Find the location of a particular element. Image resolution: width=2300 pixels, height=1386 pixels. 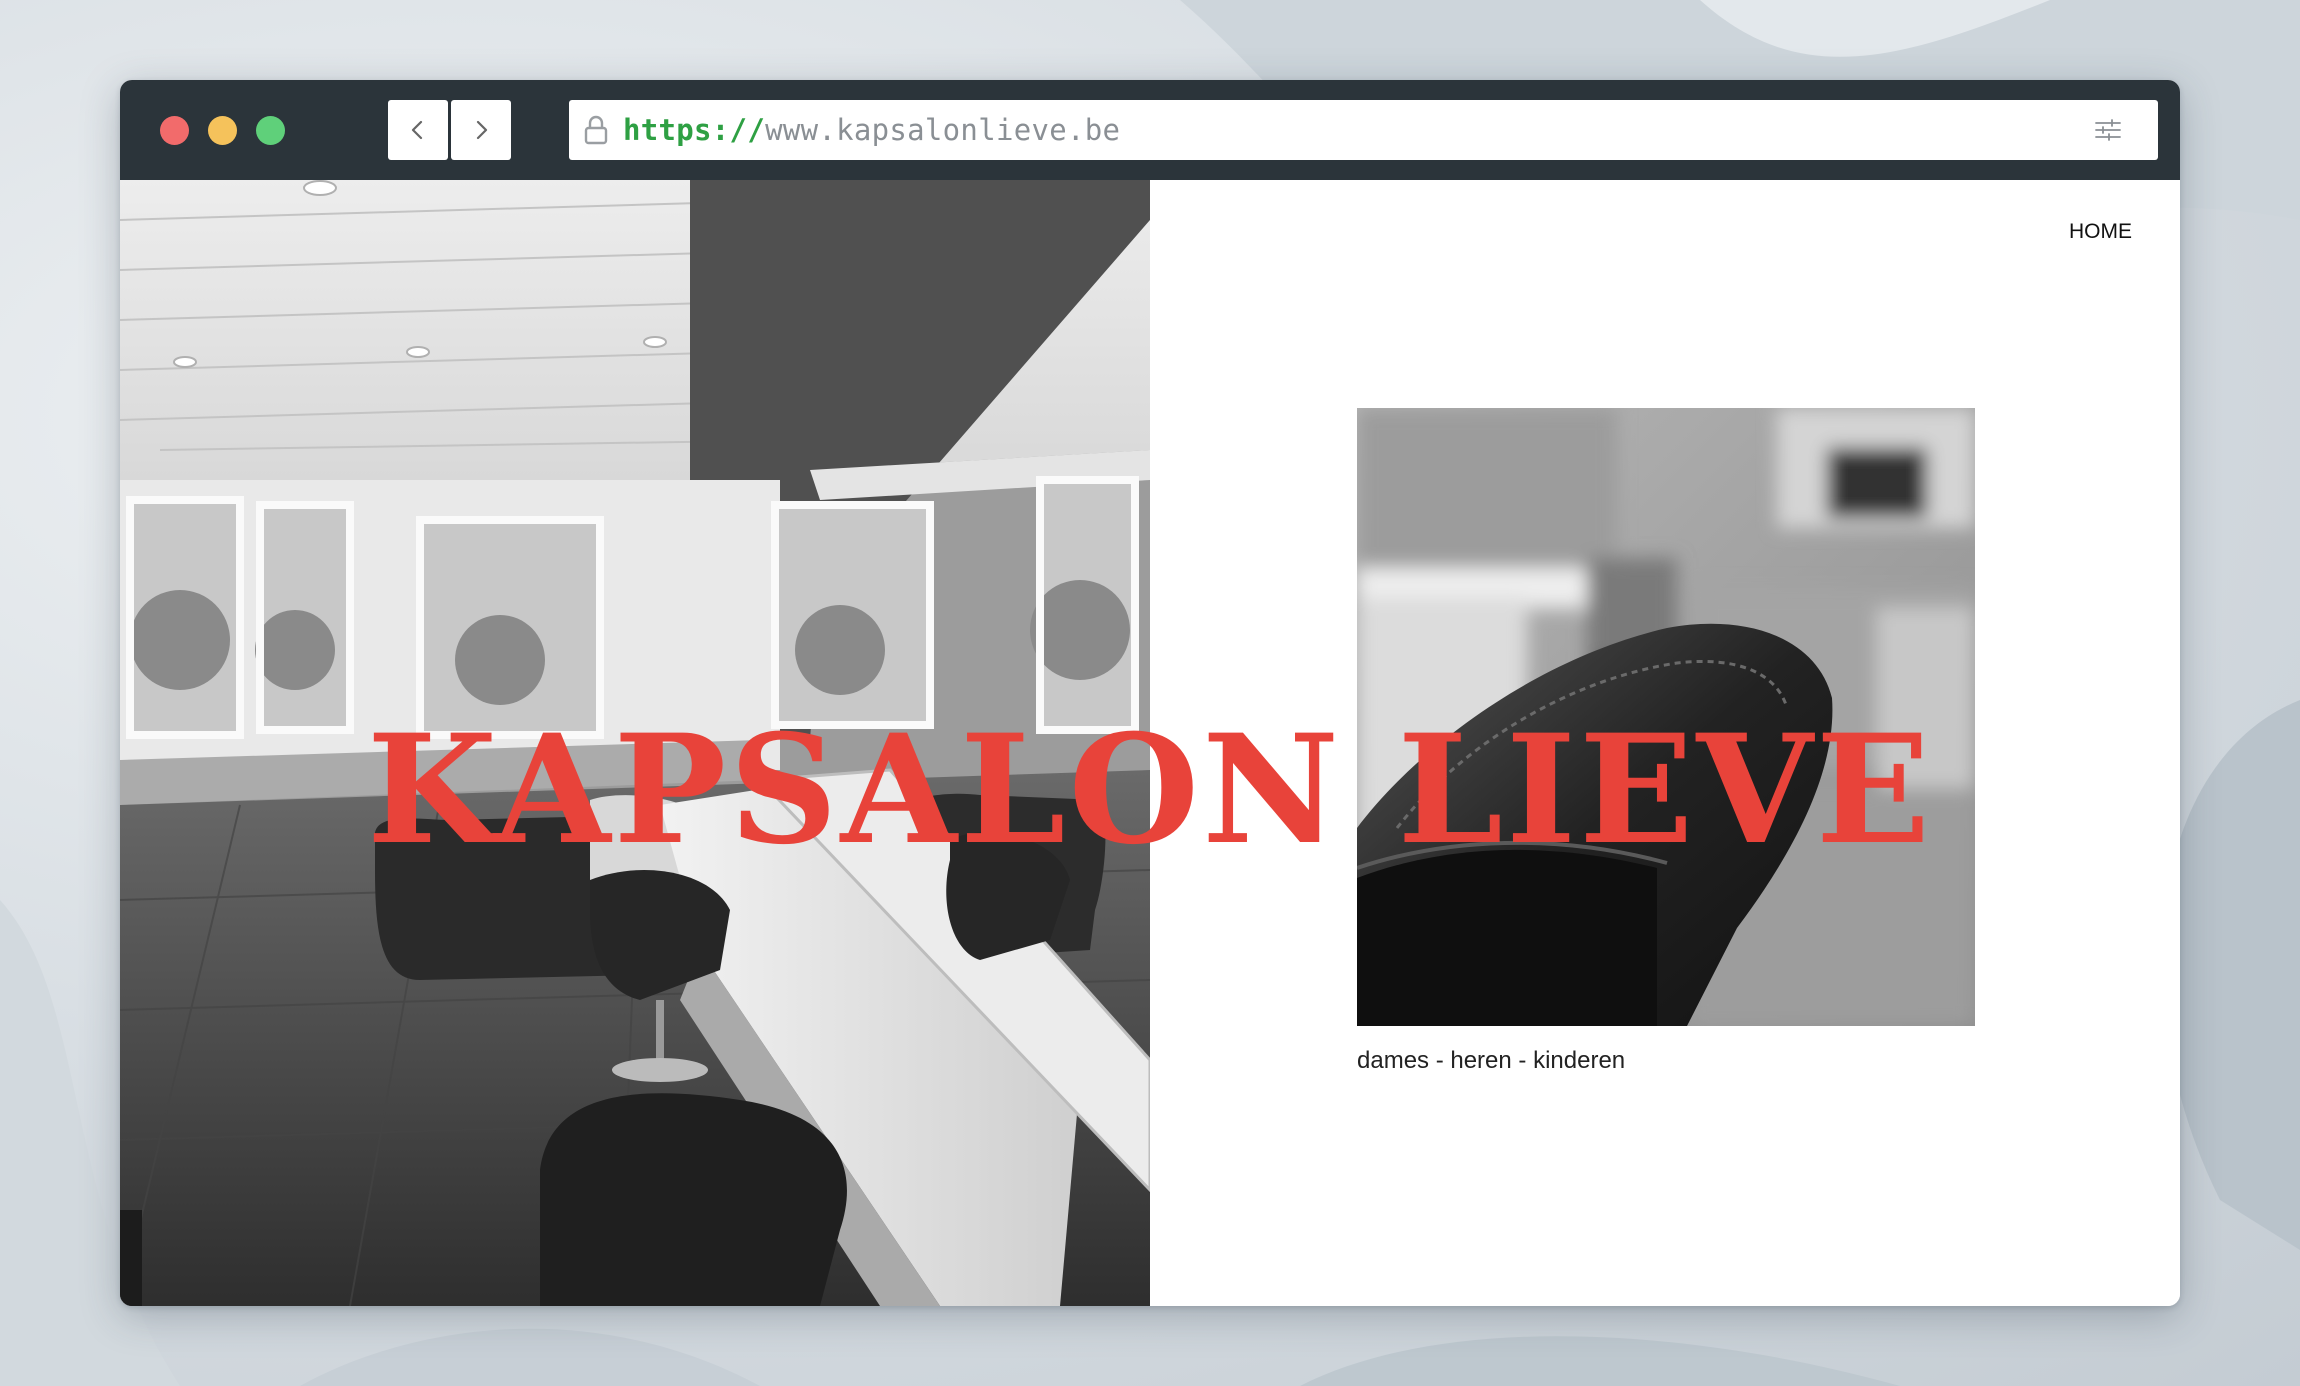

close-window-button is located at coordinates (174, 130).